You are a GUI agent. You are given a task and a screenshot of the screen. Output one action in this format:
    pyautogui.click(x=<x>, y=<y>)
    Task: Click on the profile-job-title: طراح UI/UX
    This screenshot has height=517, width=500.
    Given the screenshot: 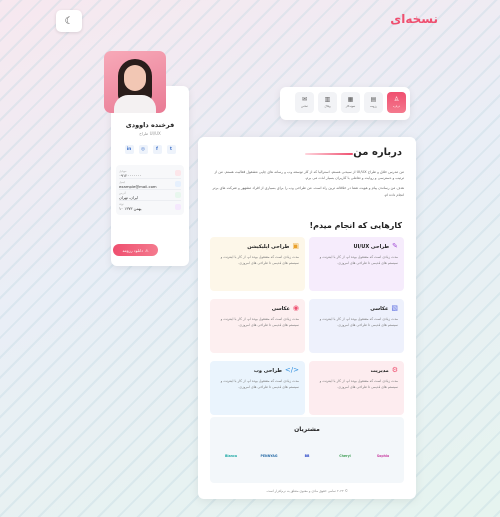 What is the action you would take?
    pyautogui.click(x=150, y=133)
    